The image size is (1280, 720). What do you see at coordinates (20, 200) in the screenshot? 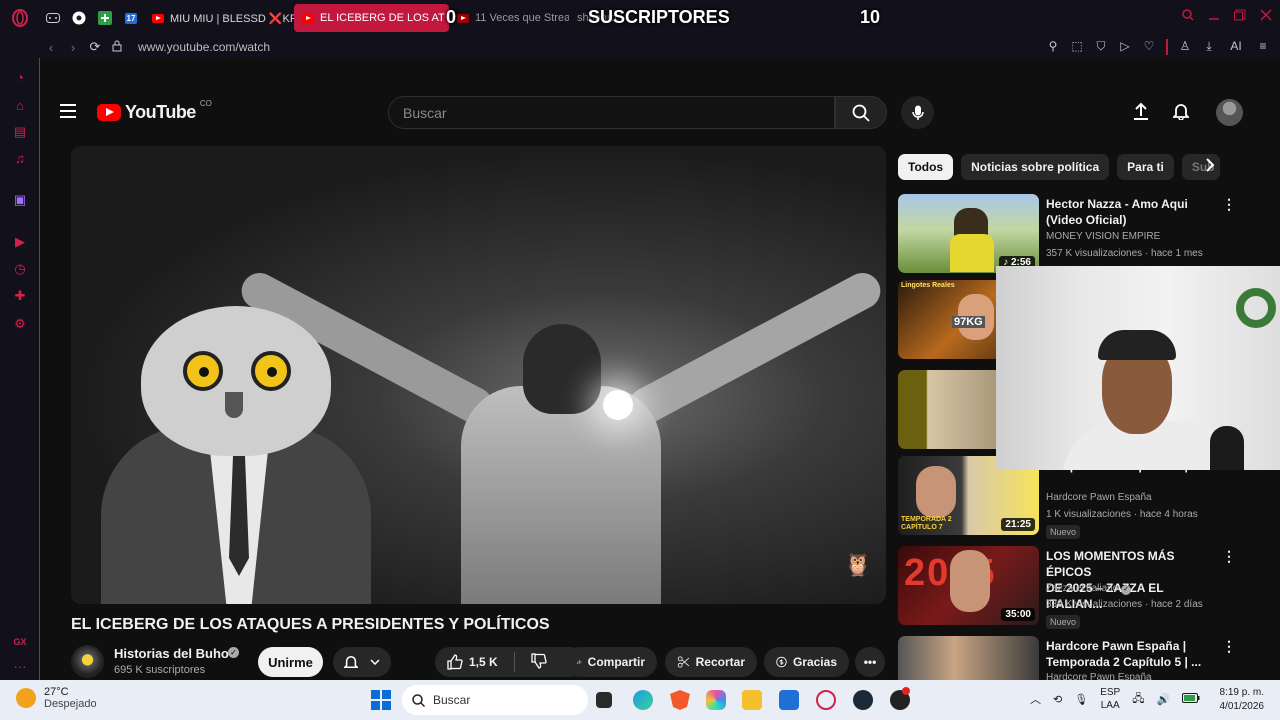
I see `twitch-icon: ▣` at bounding box center [20, 200].